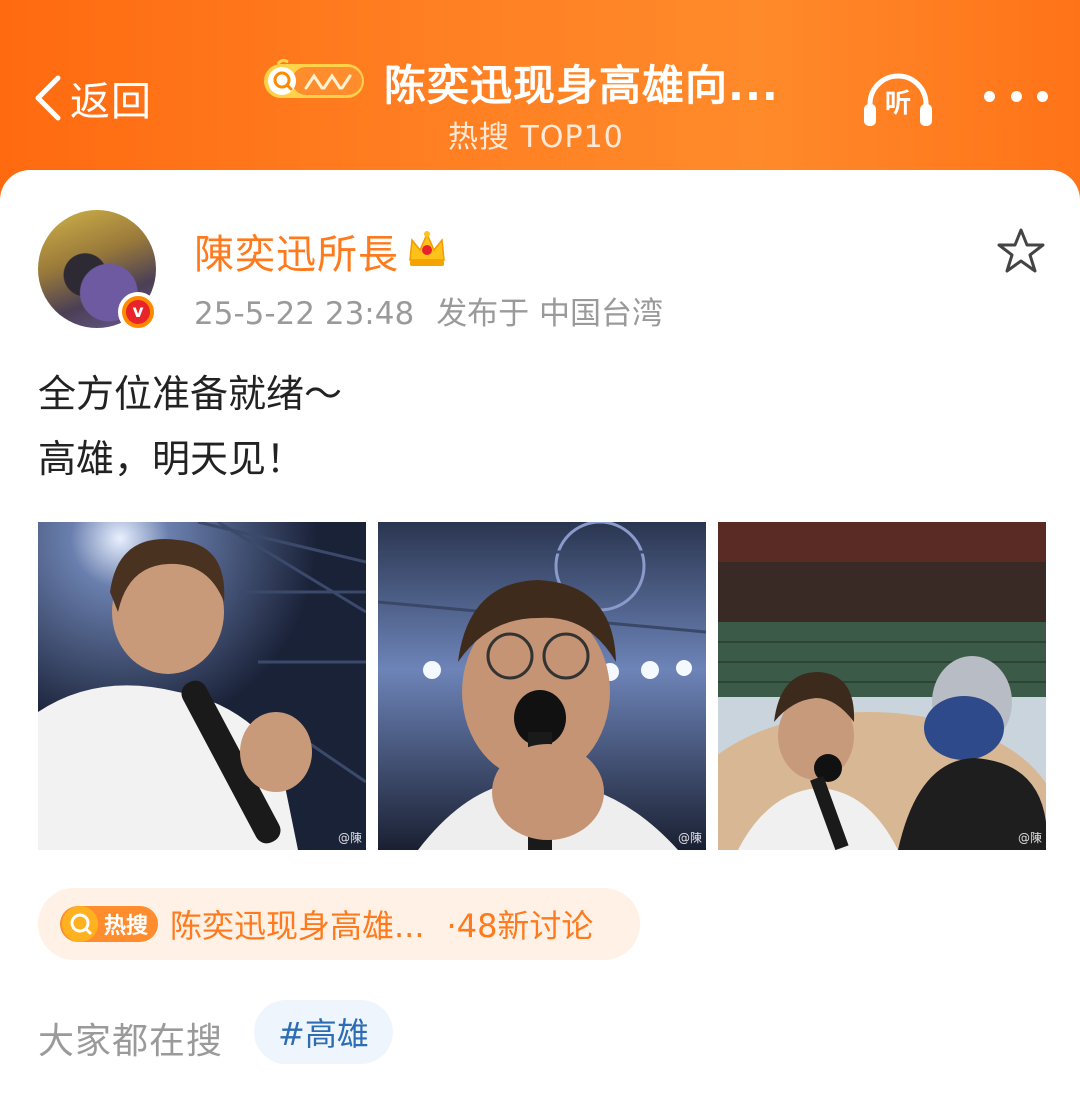 The image size is (1080, 1109). What do you see at coordinates (1021, 251) in the screenshot?
I see `star-icon` at bounding box center [1021, 251].